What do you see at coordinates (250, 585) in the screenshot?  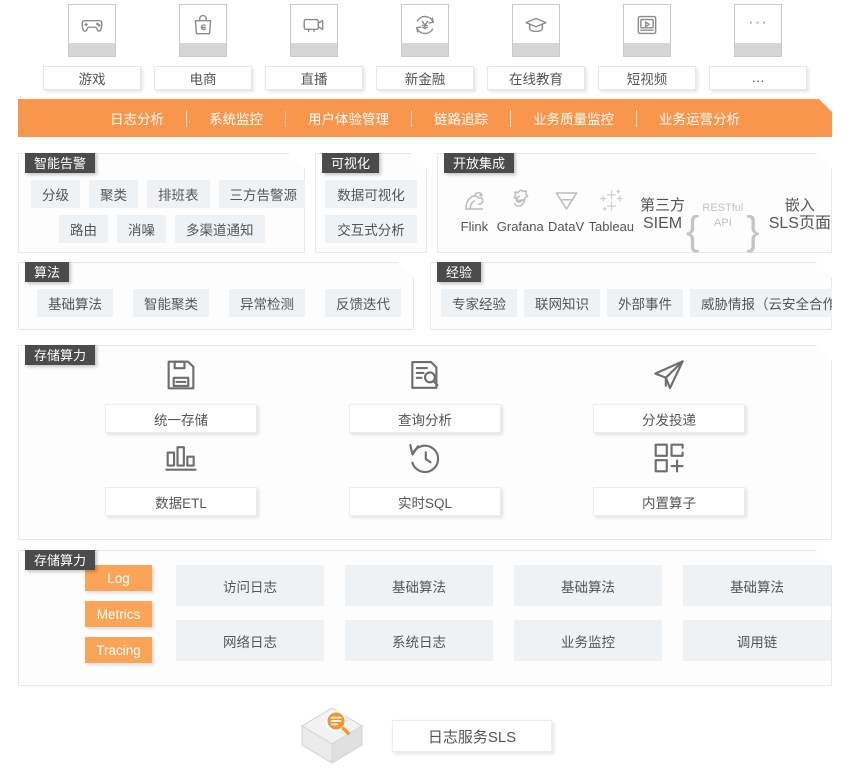 I see `data-source-cell: 访问日志` at bounding box center [250, 585].